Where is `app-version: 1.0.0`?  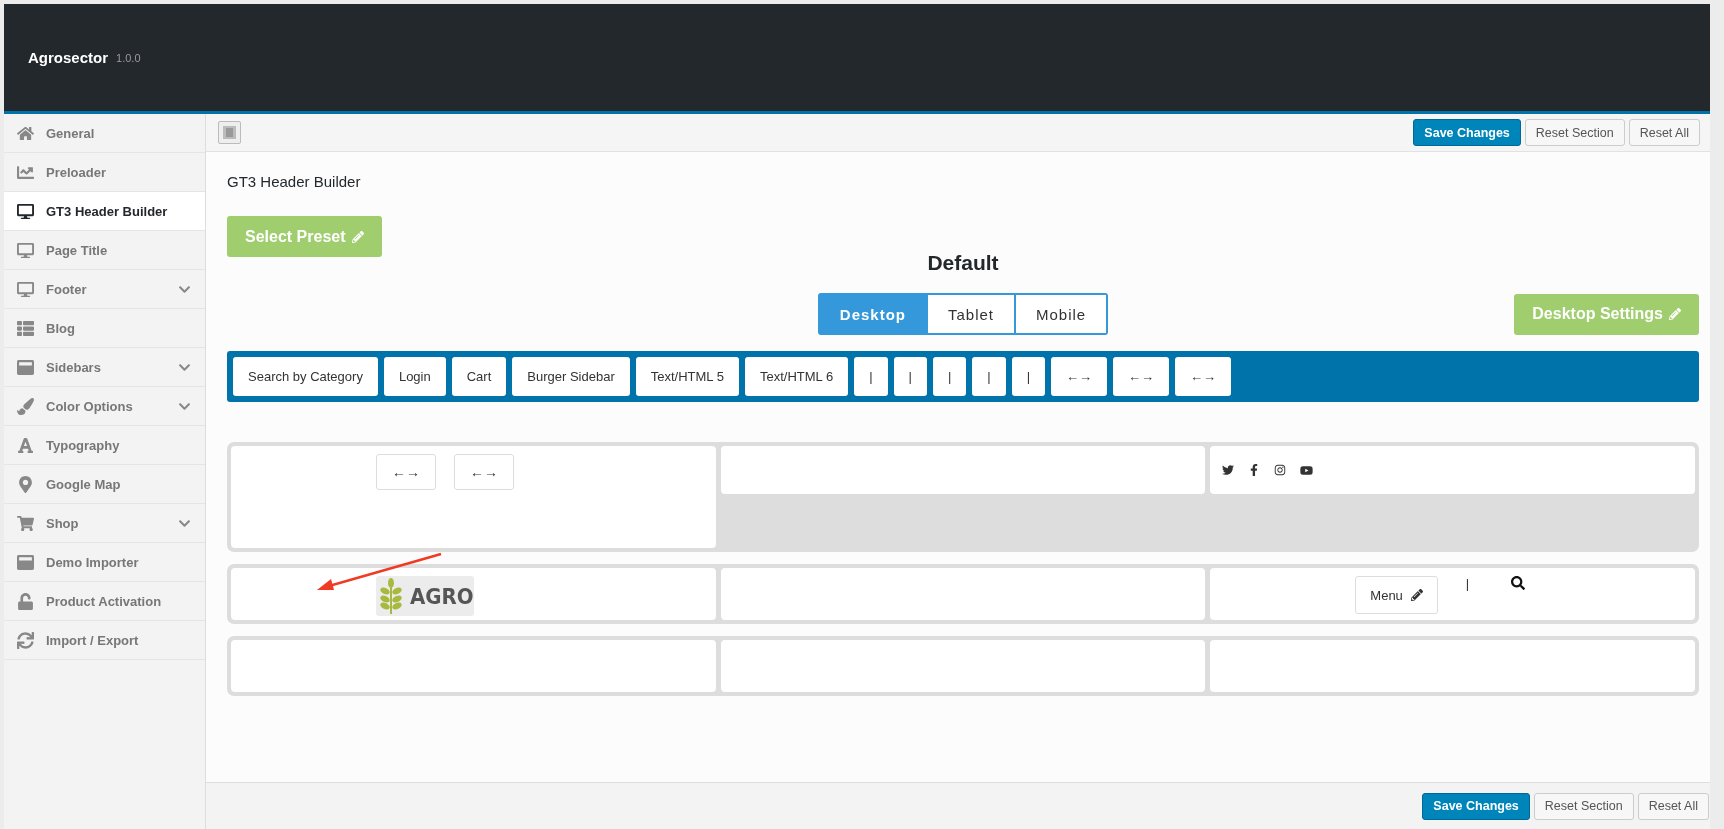
app-version: 1.0.0 is located at coordinates (128, 57).